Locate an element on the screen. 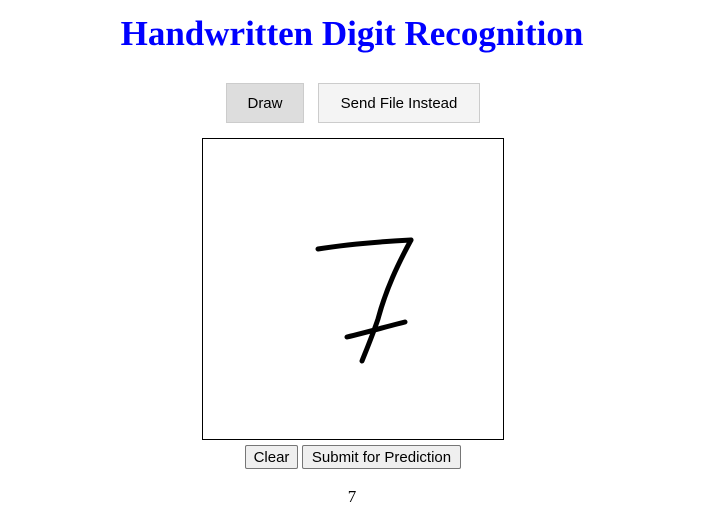  draw-mode-button: Draw is located at coordinates (265, 103).